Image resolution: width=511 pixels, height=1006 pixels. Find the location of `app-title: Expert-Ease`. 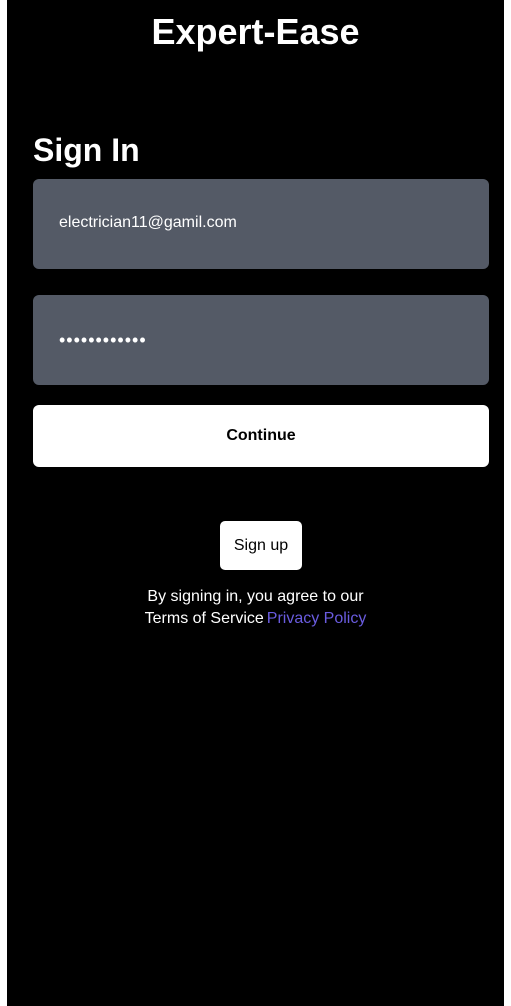

app-title: Expert-Ease is located at coordinates (255, 31).